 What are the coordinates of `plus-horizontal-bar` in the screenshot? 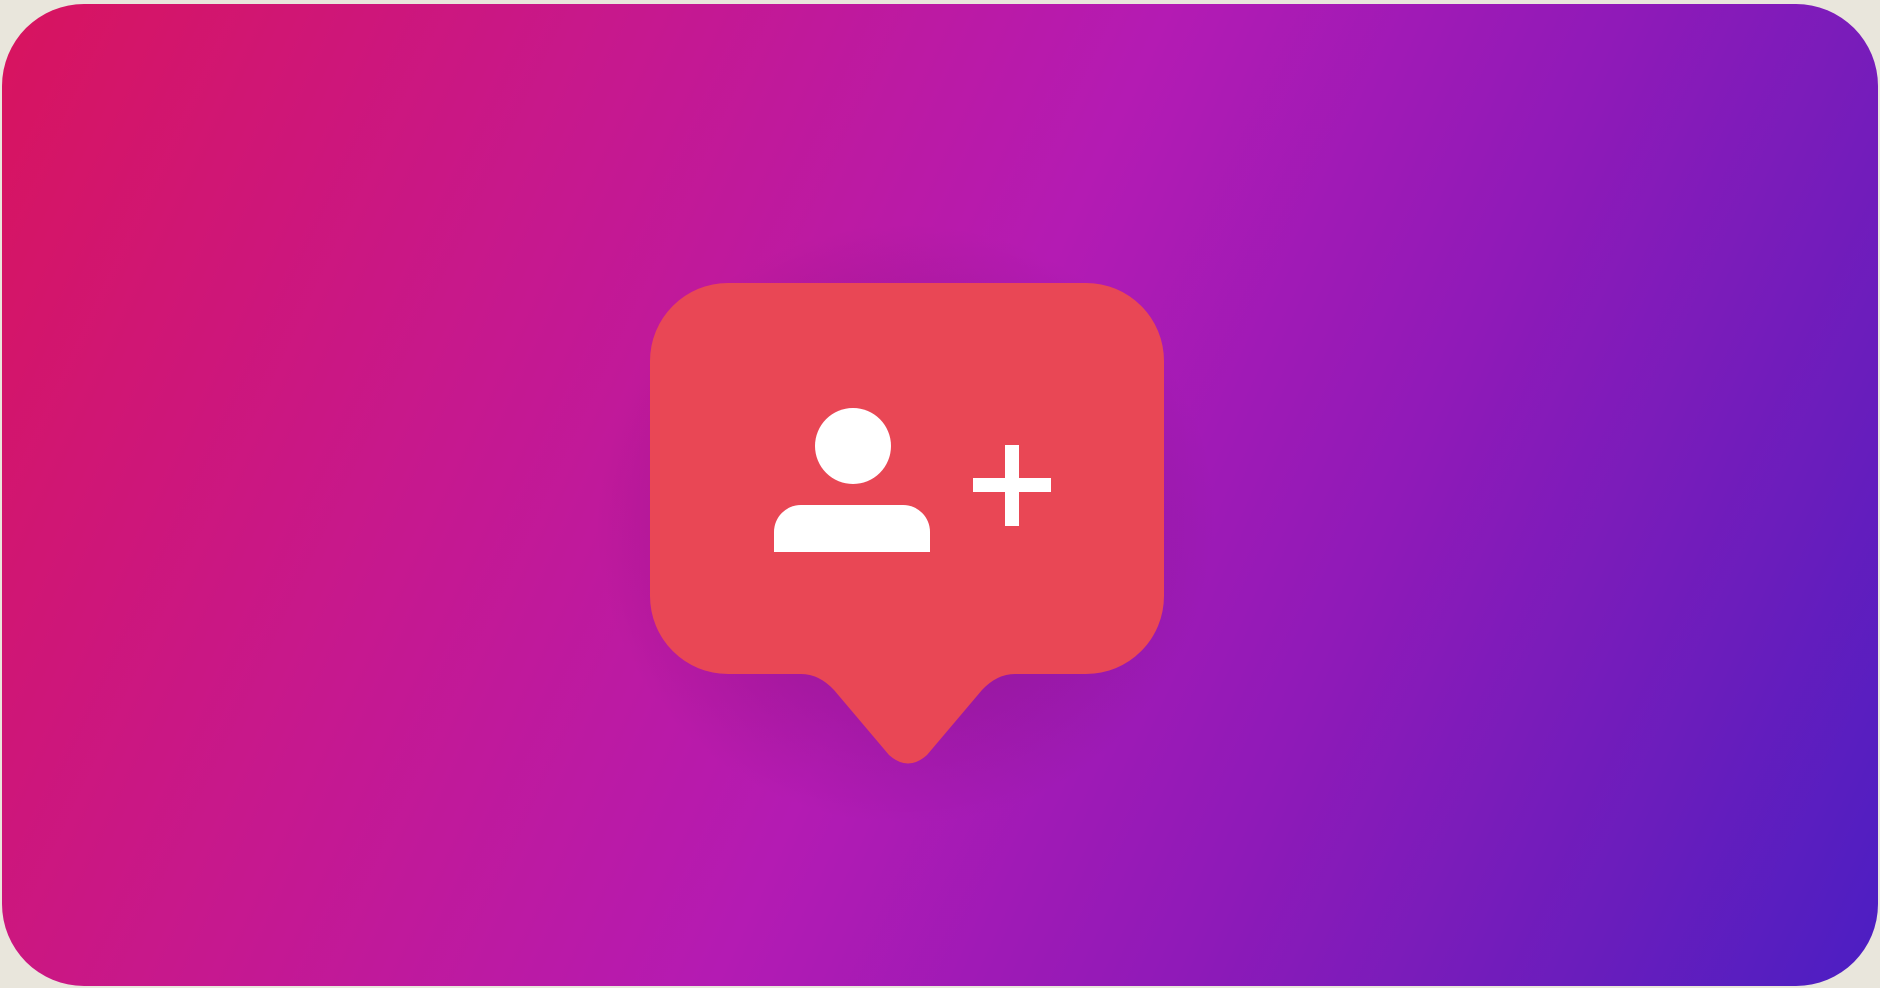 It's located at (1012, 485).